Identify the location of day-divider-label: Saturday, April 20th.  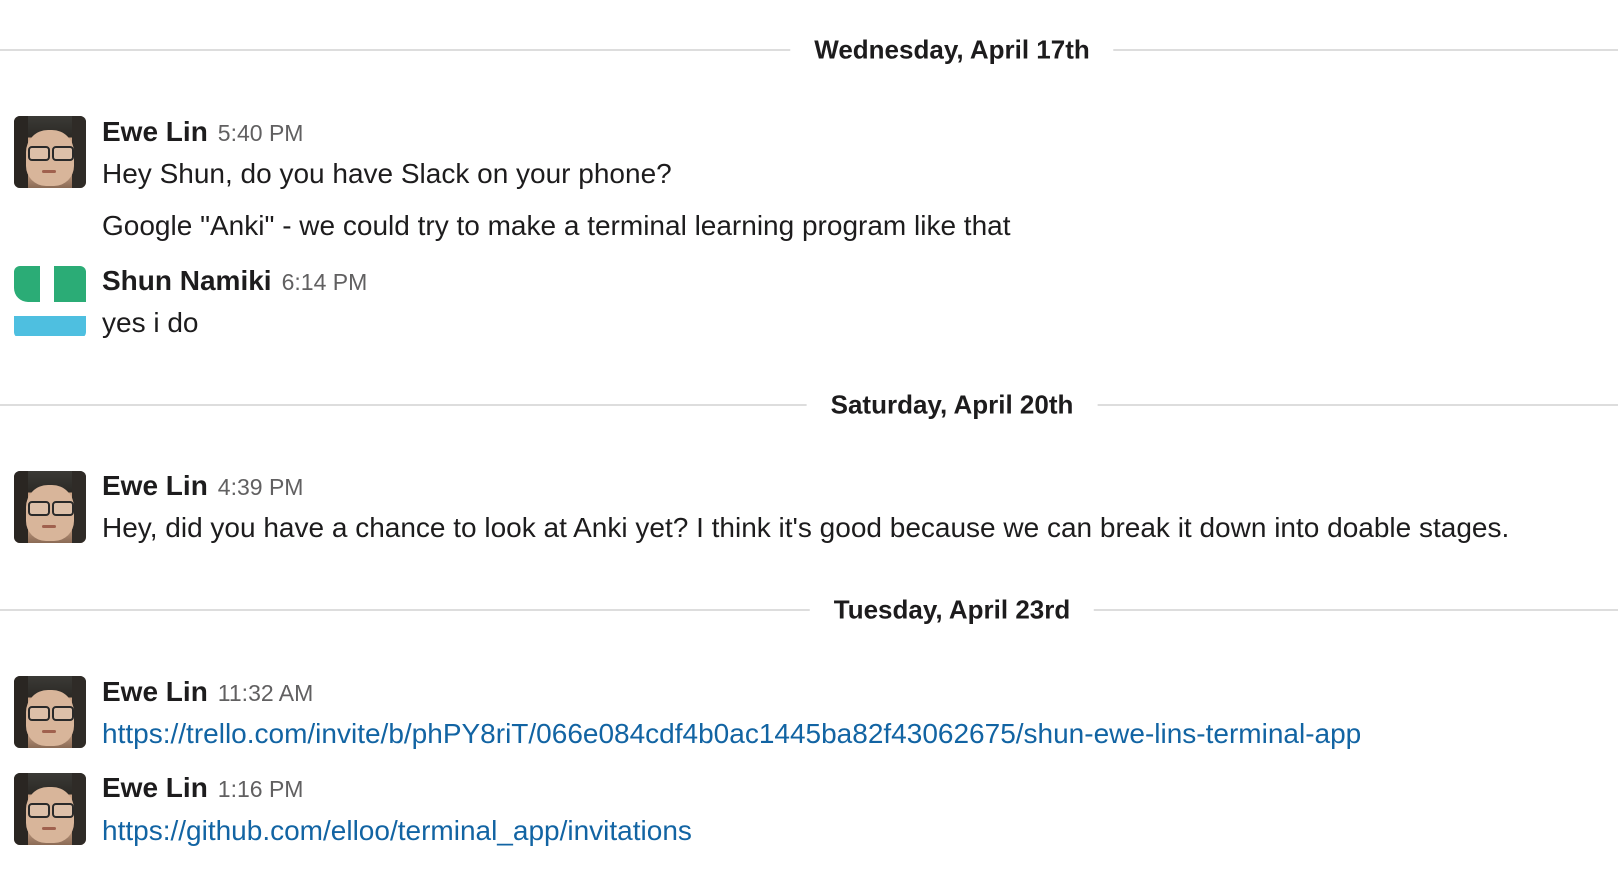
(952, 405).